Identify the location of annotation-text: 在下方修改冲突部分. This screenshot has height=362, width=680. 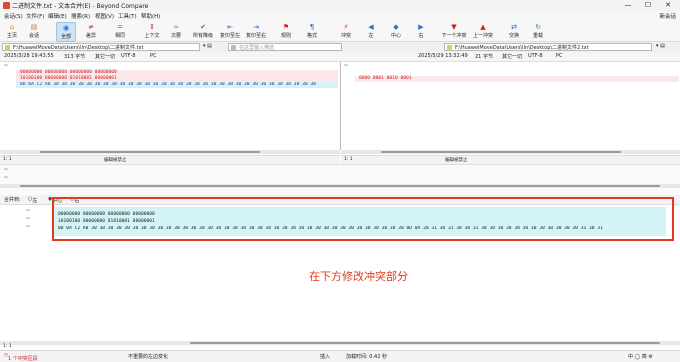
(358, 276).